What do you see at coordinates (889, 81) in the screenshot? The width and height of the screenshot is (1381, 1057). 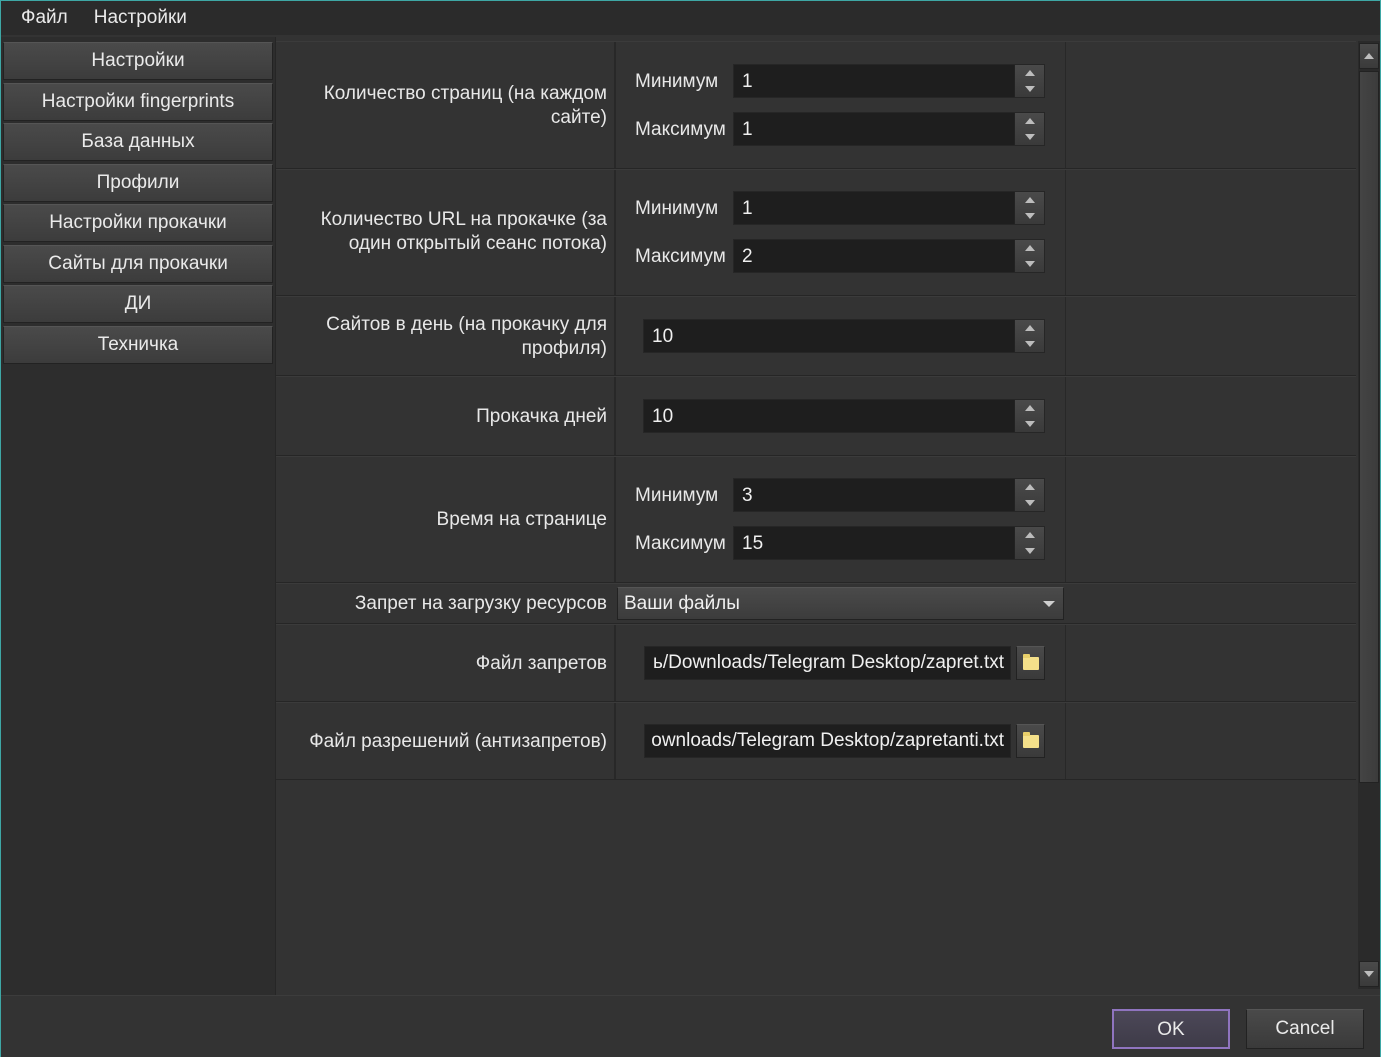 I see `pages-min-spinbox: 1` at bounding box center [889, 81].